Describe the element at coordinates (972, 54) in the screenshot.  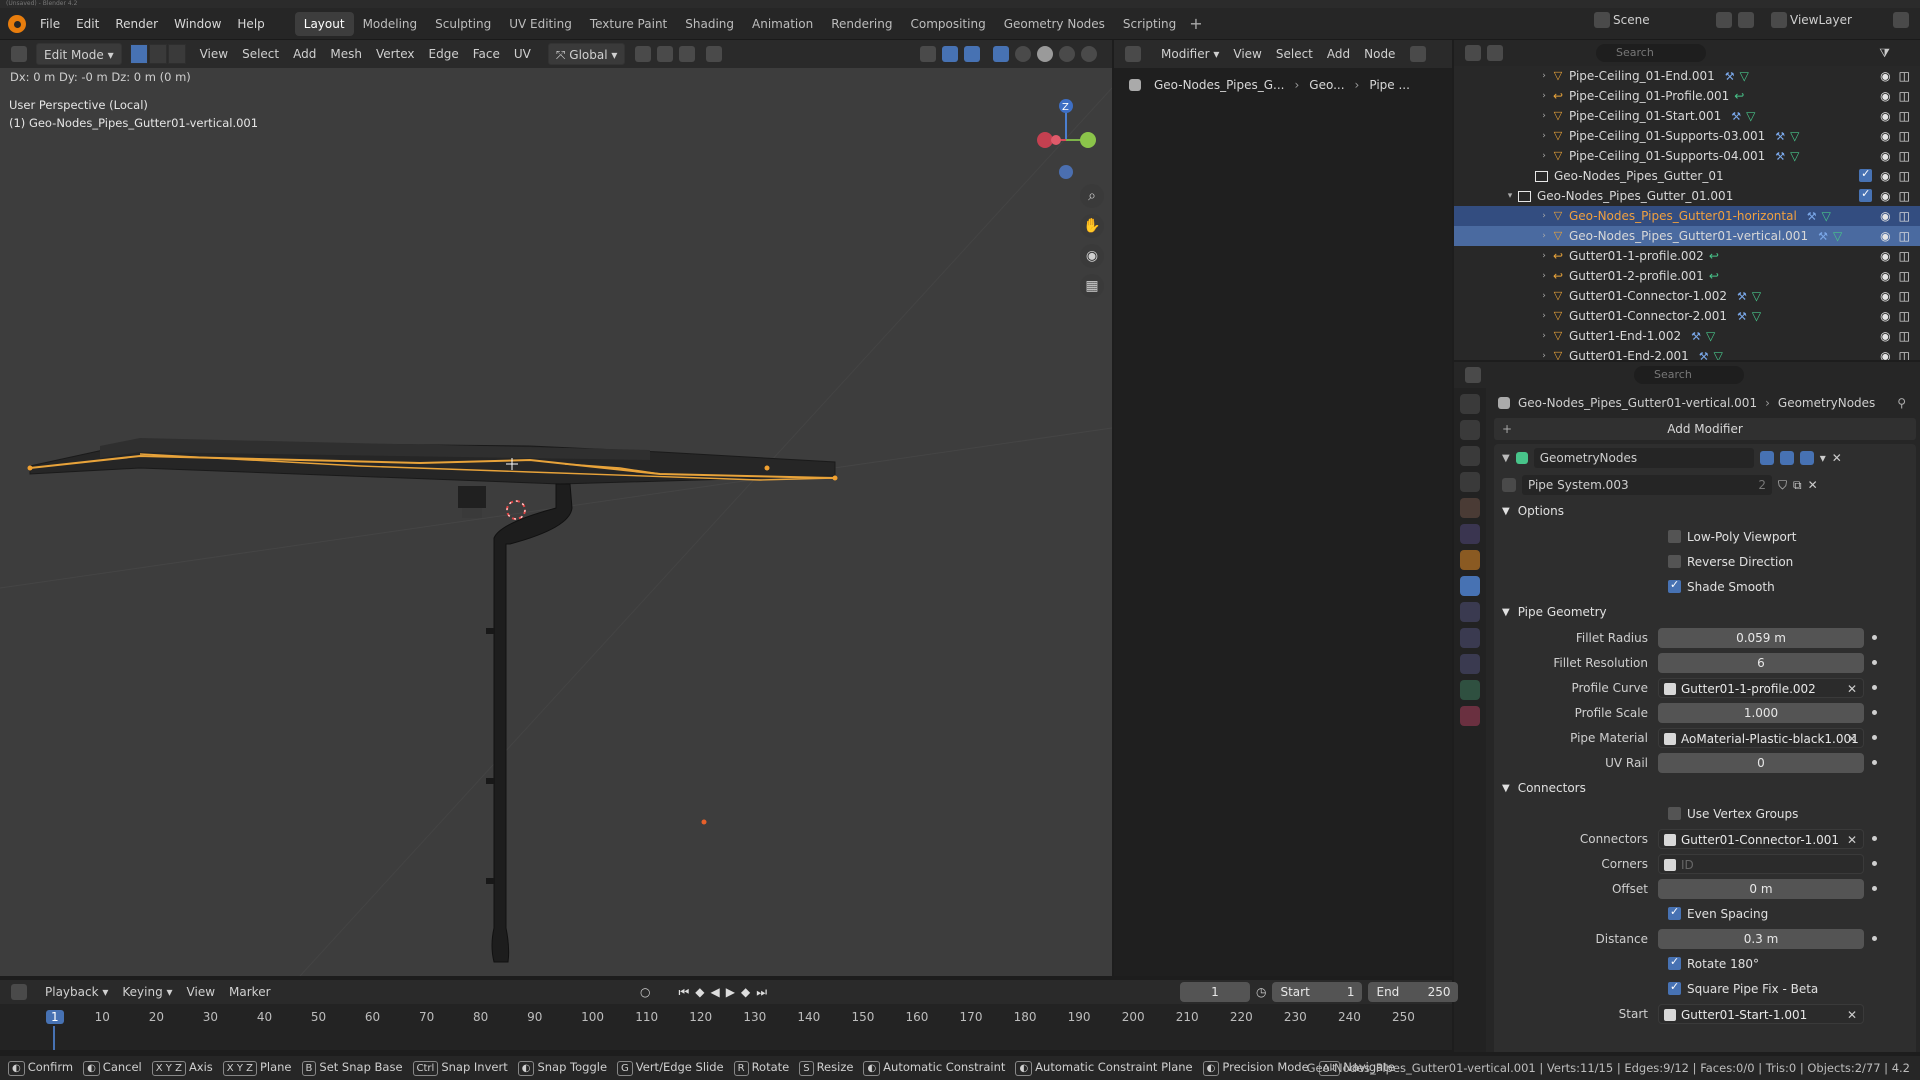
I see `overlay-icon` at that location.